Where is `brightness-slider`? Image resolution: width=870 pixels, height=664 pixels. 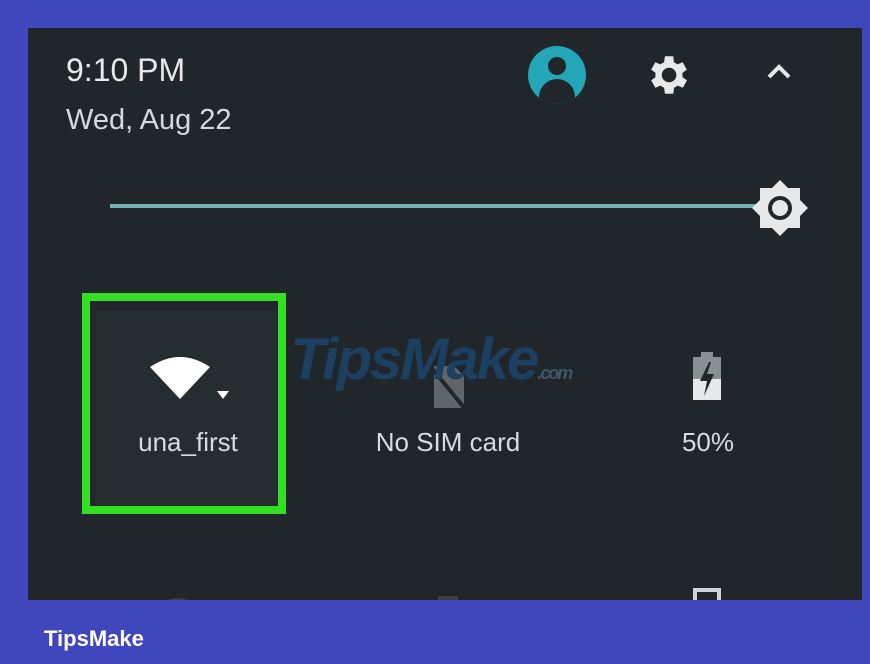 brightness-slider is located at coordinates (435, 206).